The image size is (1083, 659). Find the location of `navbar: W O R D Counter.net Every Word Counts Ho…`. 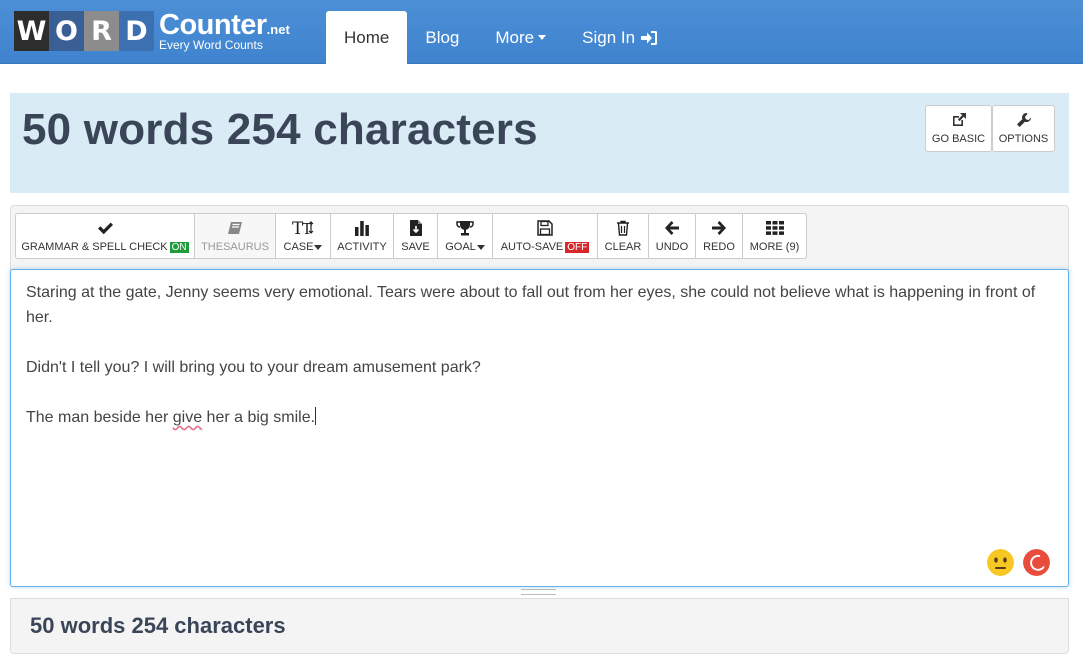

navbar: W O R D Counter.net Every Word Counts Ho… is located at coordinates (541, 32).